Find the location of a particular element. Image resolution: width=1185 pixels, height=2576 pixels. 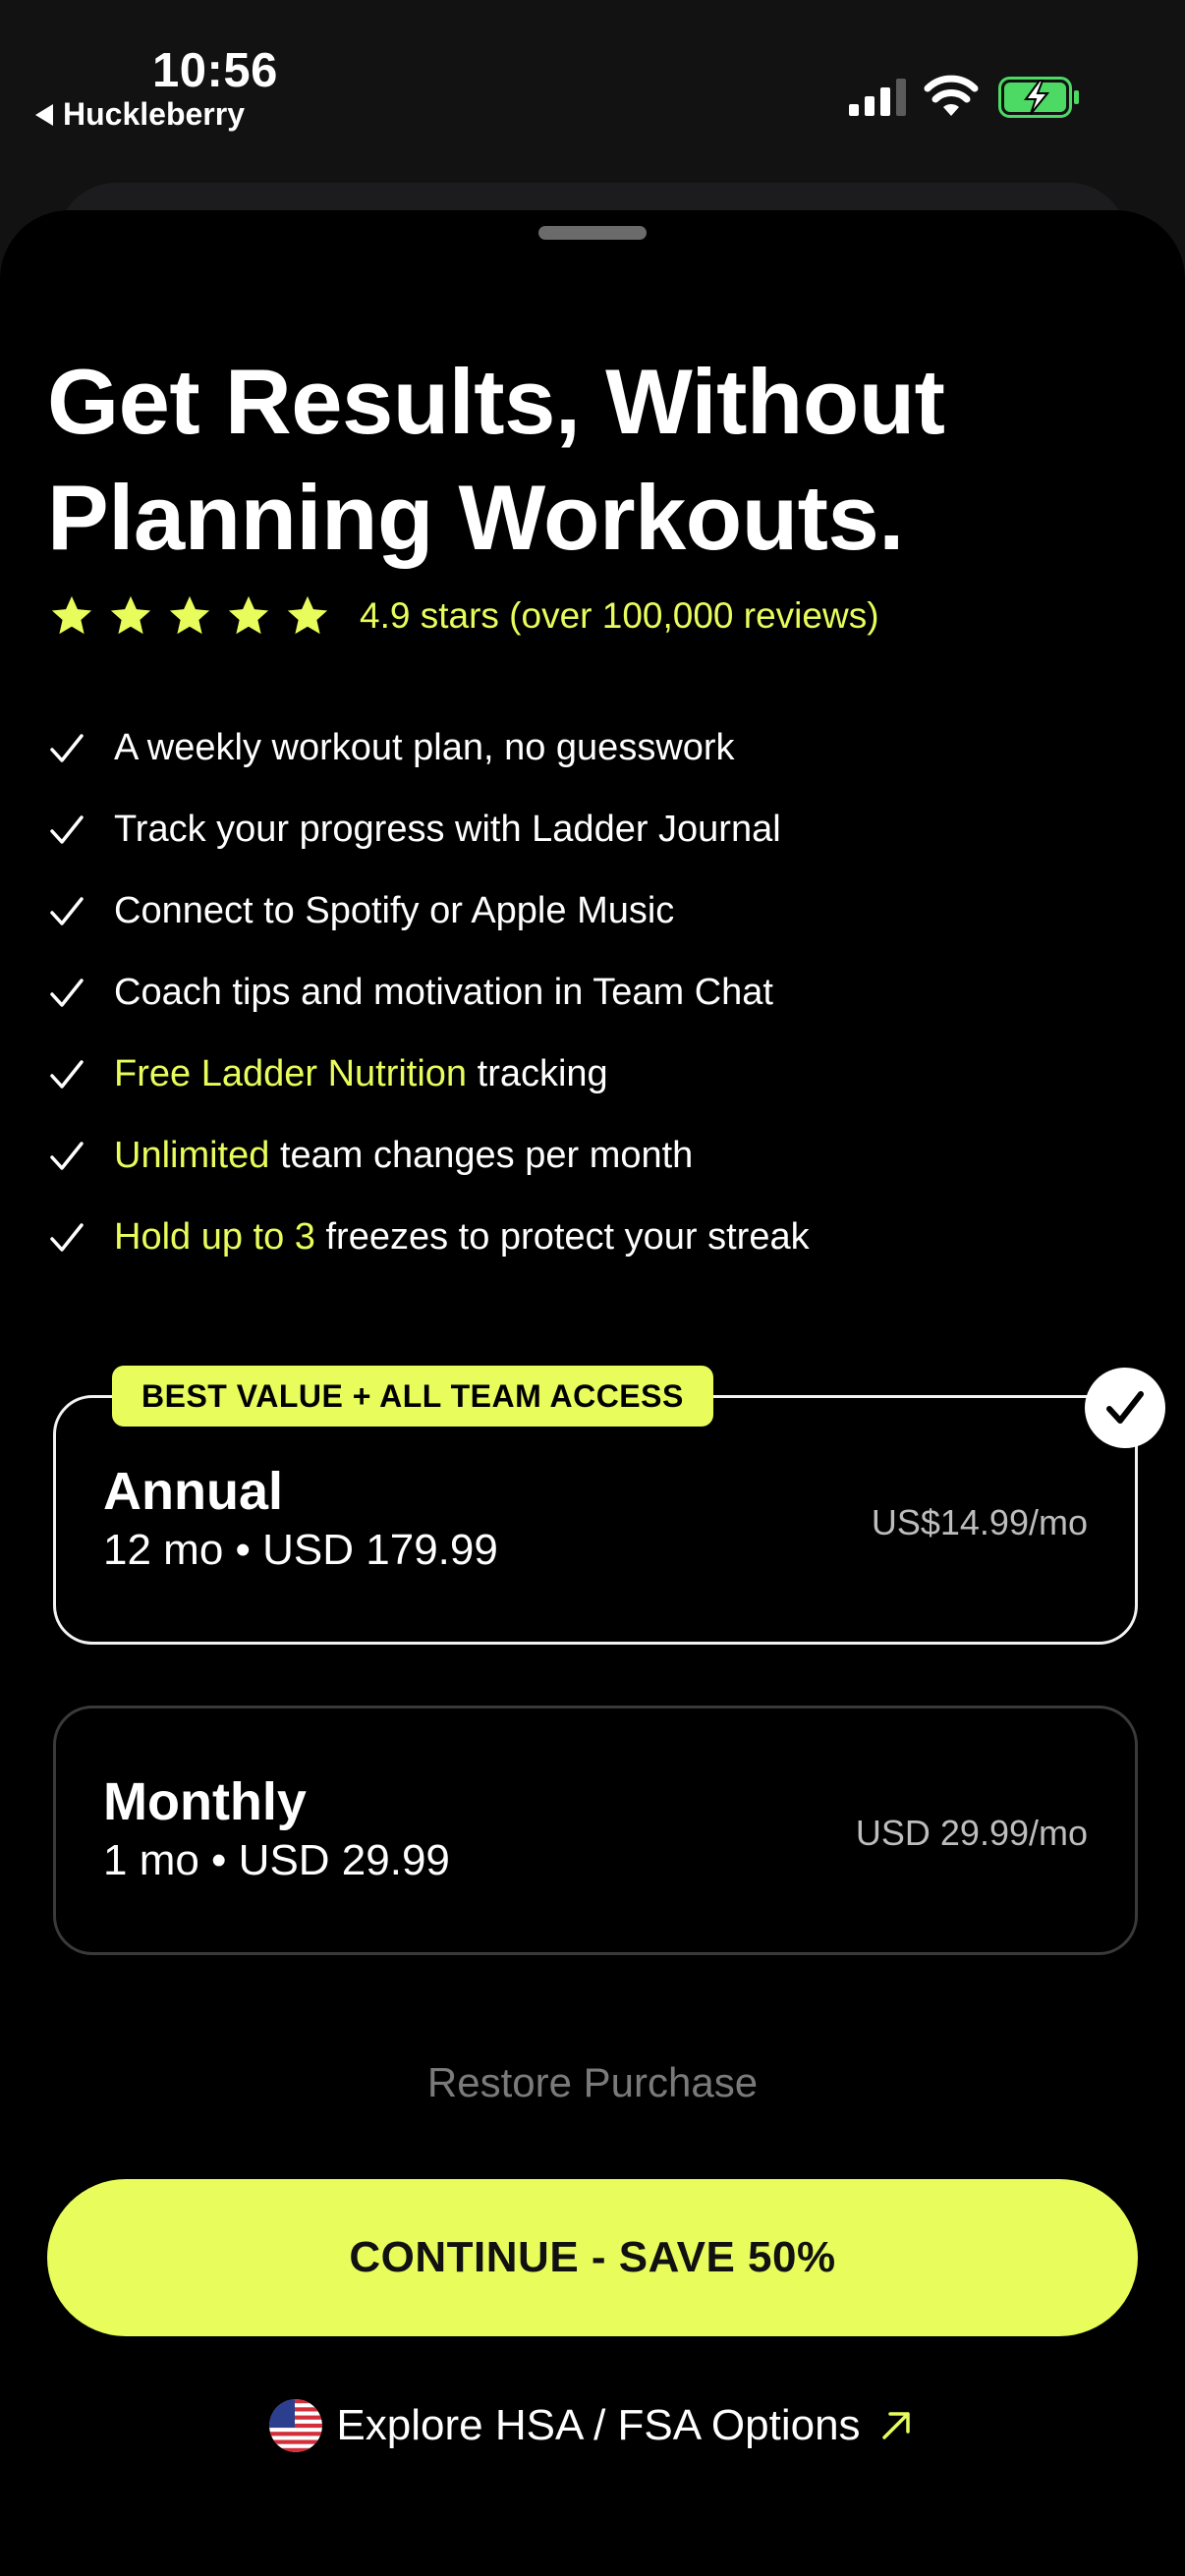

feature-item: Connect to Spotify or Apple Music is located at coordinates (430, 911).